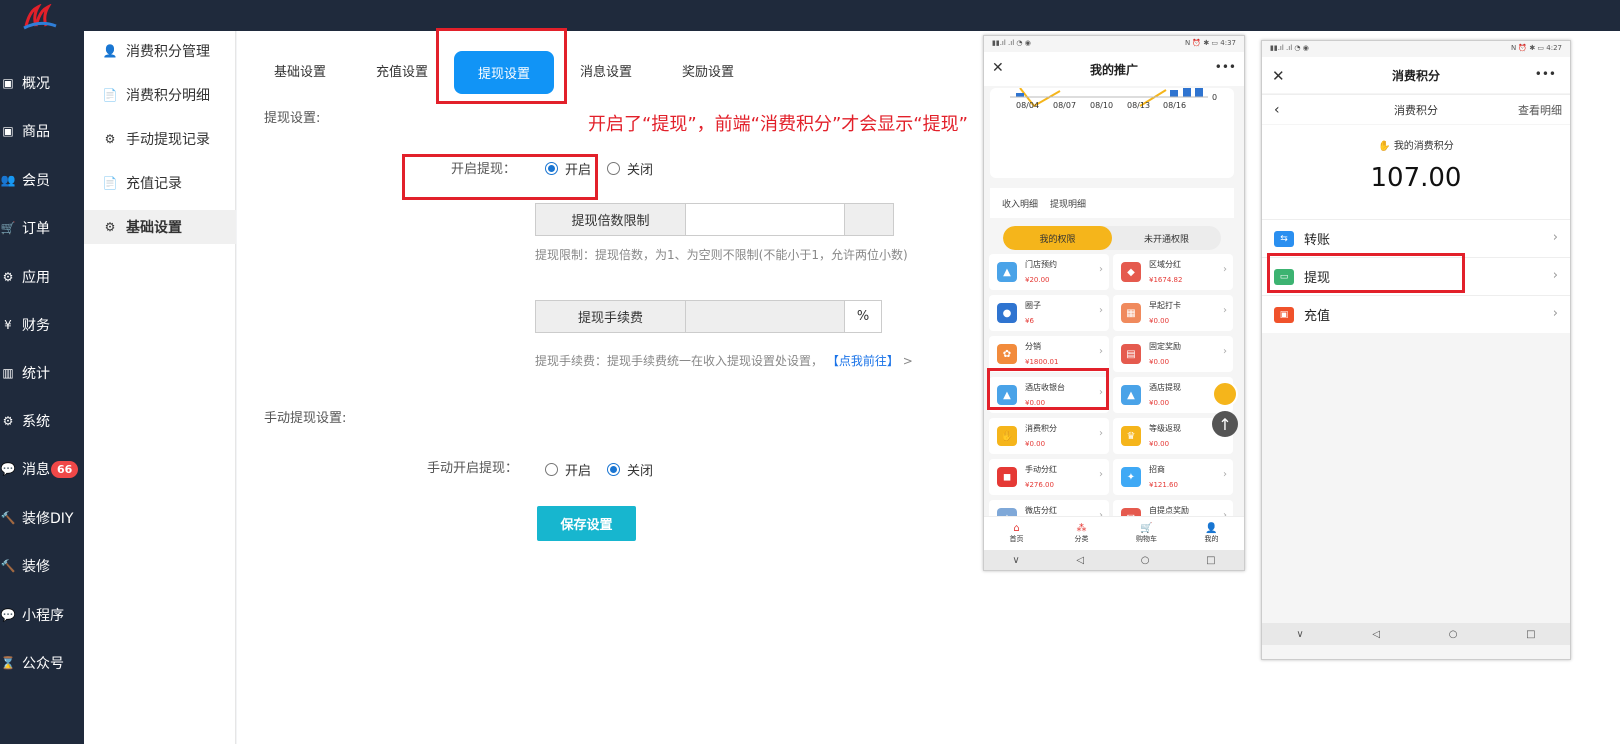  What do you see at coordinates (1057, 238) in the screenshot?
I see `tab-my-permissions: 我的权限` at bounding box center [1057, 238].